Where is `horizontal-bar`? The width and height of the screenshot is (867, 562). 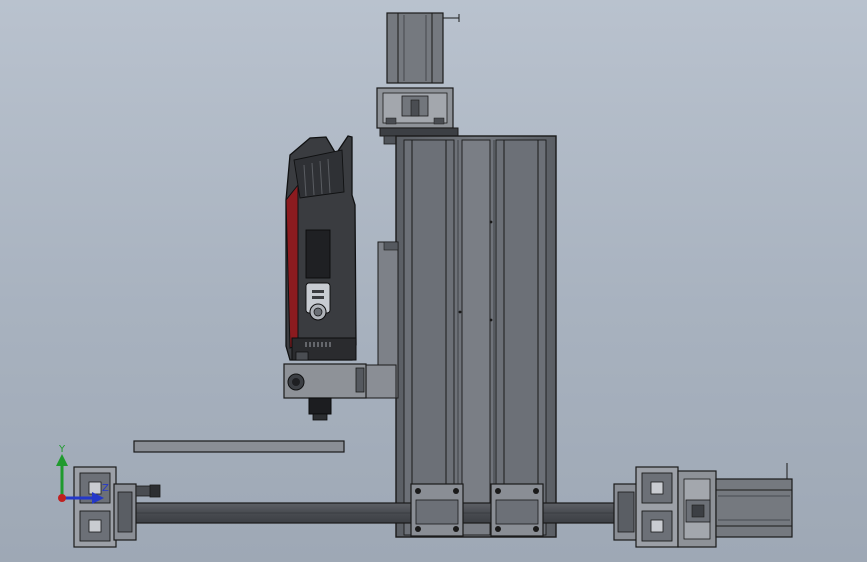 horizontal-bar is located at coordinates (239, 446).